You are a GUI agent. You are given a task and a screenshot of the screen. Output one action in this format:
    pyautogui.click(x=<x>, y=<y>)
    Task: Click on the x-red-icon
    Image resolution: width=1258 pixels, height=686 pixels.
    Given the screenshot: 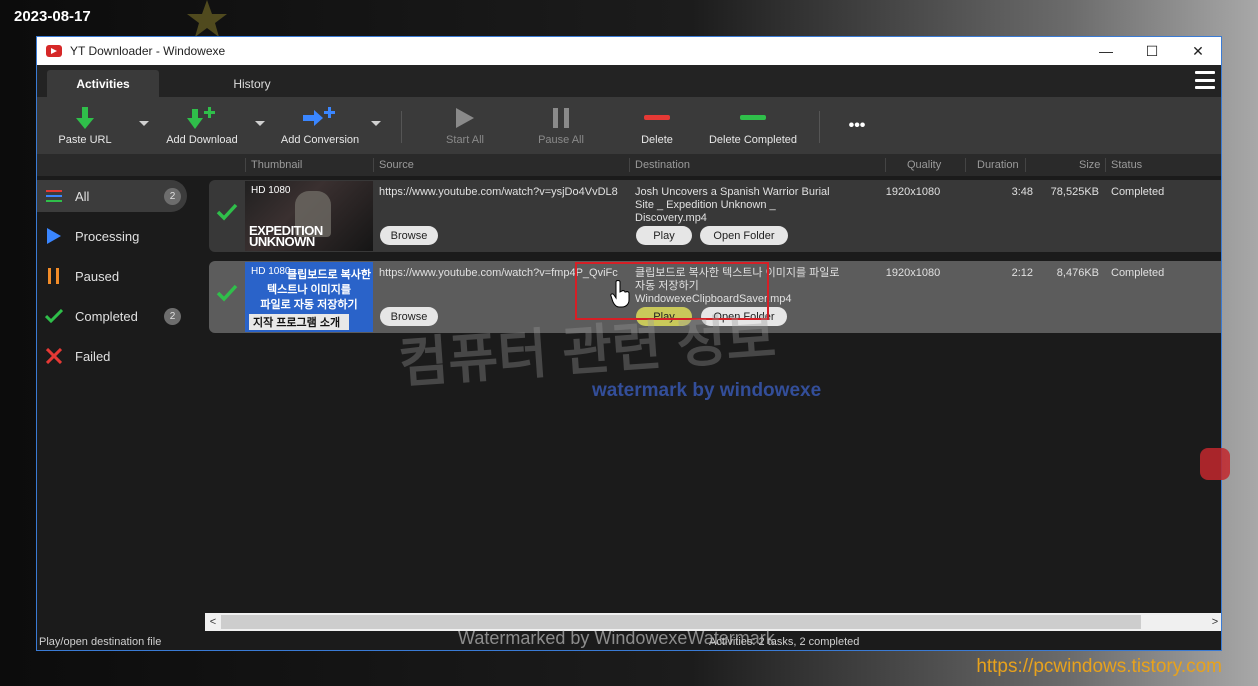 What is the action you would take?
    pyautogui.click(x=54, y=356)
    